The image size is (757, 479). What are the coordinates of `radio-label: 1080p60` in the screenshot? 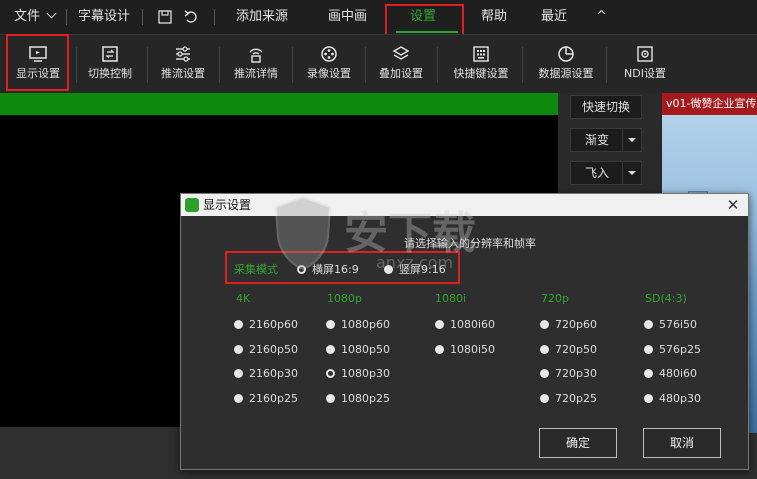 It's located at (365, 324).